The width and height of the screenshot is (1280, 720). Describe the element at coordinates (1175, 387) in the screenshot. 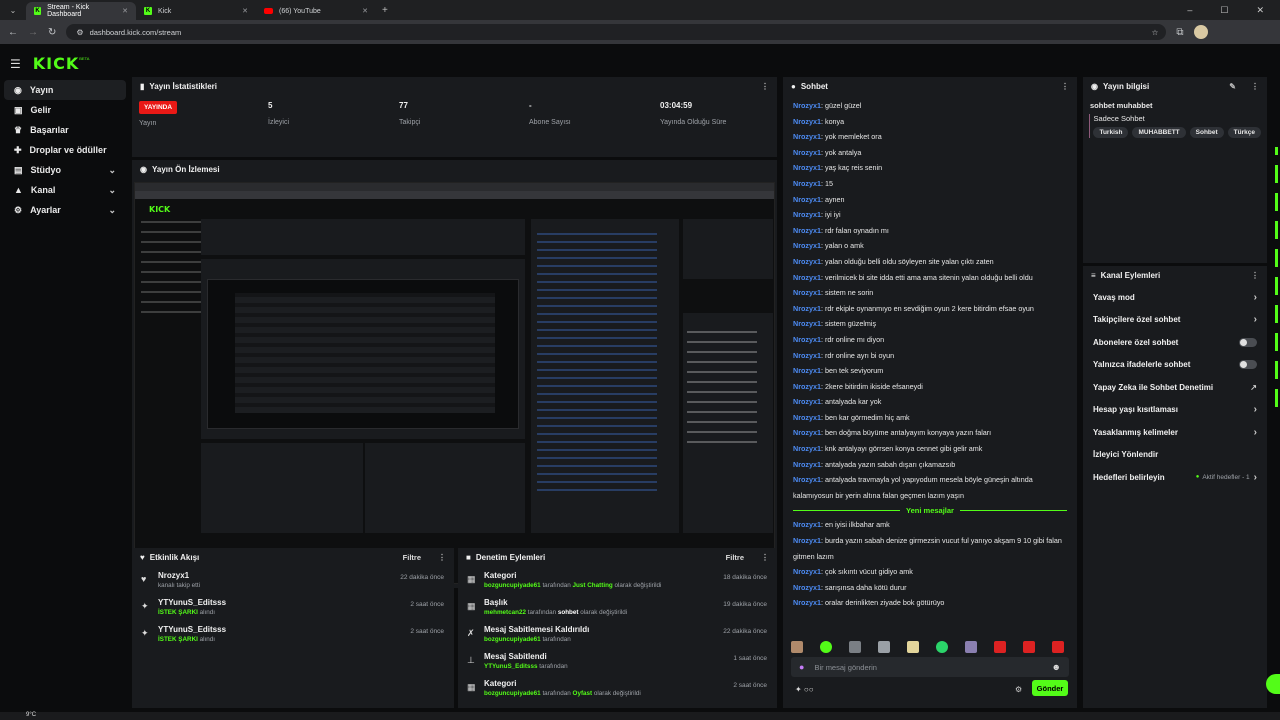

I see `channel-action-4: Yapay Zeka ile Sohbet Denetimi ↗` at that location.